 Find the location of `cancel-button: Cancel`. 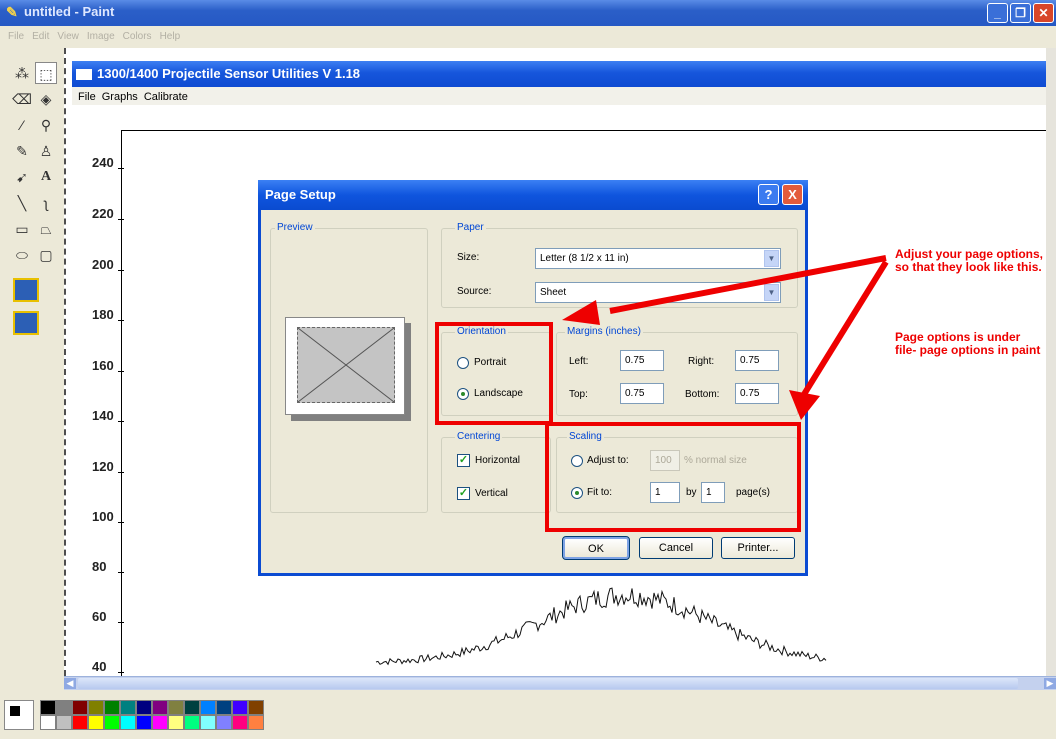

cancel-button: Cancel is located at coordinates (676, 548).